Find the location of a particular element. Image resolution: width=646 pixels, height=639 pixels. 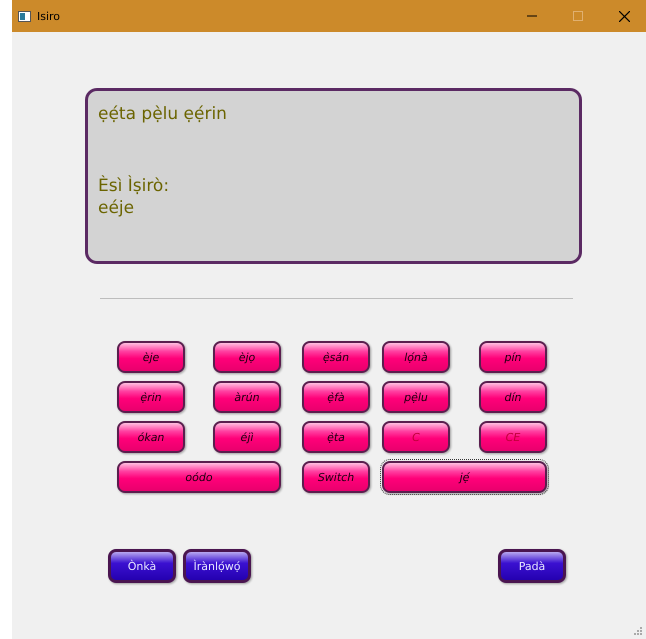

keypad-button: èje is located at coordinates (151, 357).